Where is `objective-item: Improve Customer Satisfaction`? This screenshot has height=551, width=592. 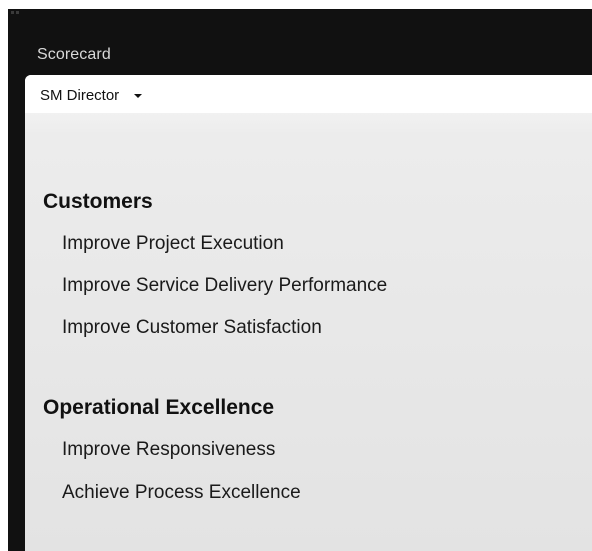 objective-item: Improve Customer Satisfaction is located at coordinates (192, 328).